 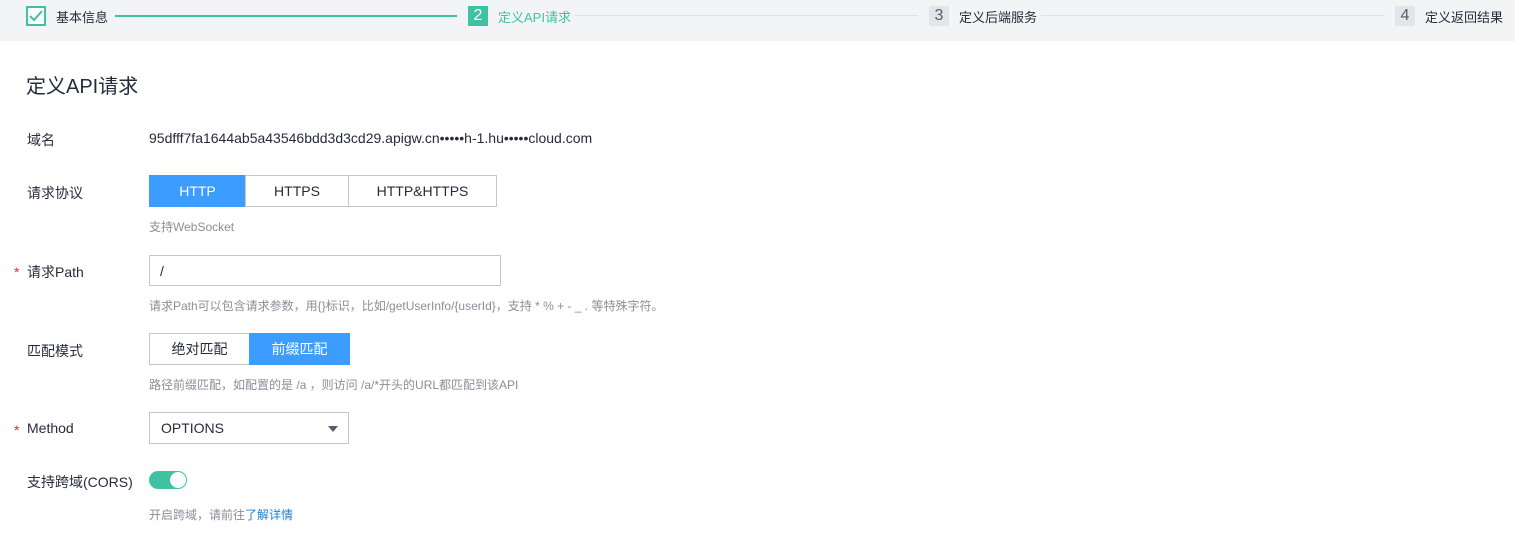 I want to click on toggle-knob, so click(x=178, y=480).